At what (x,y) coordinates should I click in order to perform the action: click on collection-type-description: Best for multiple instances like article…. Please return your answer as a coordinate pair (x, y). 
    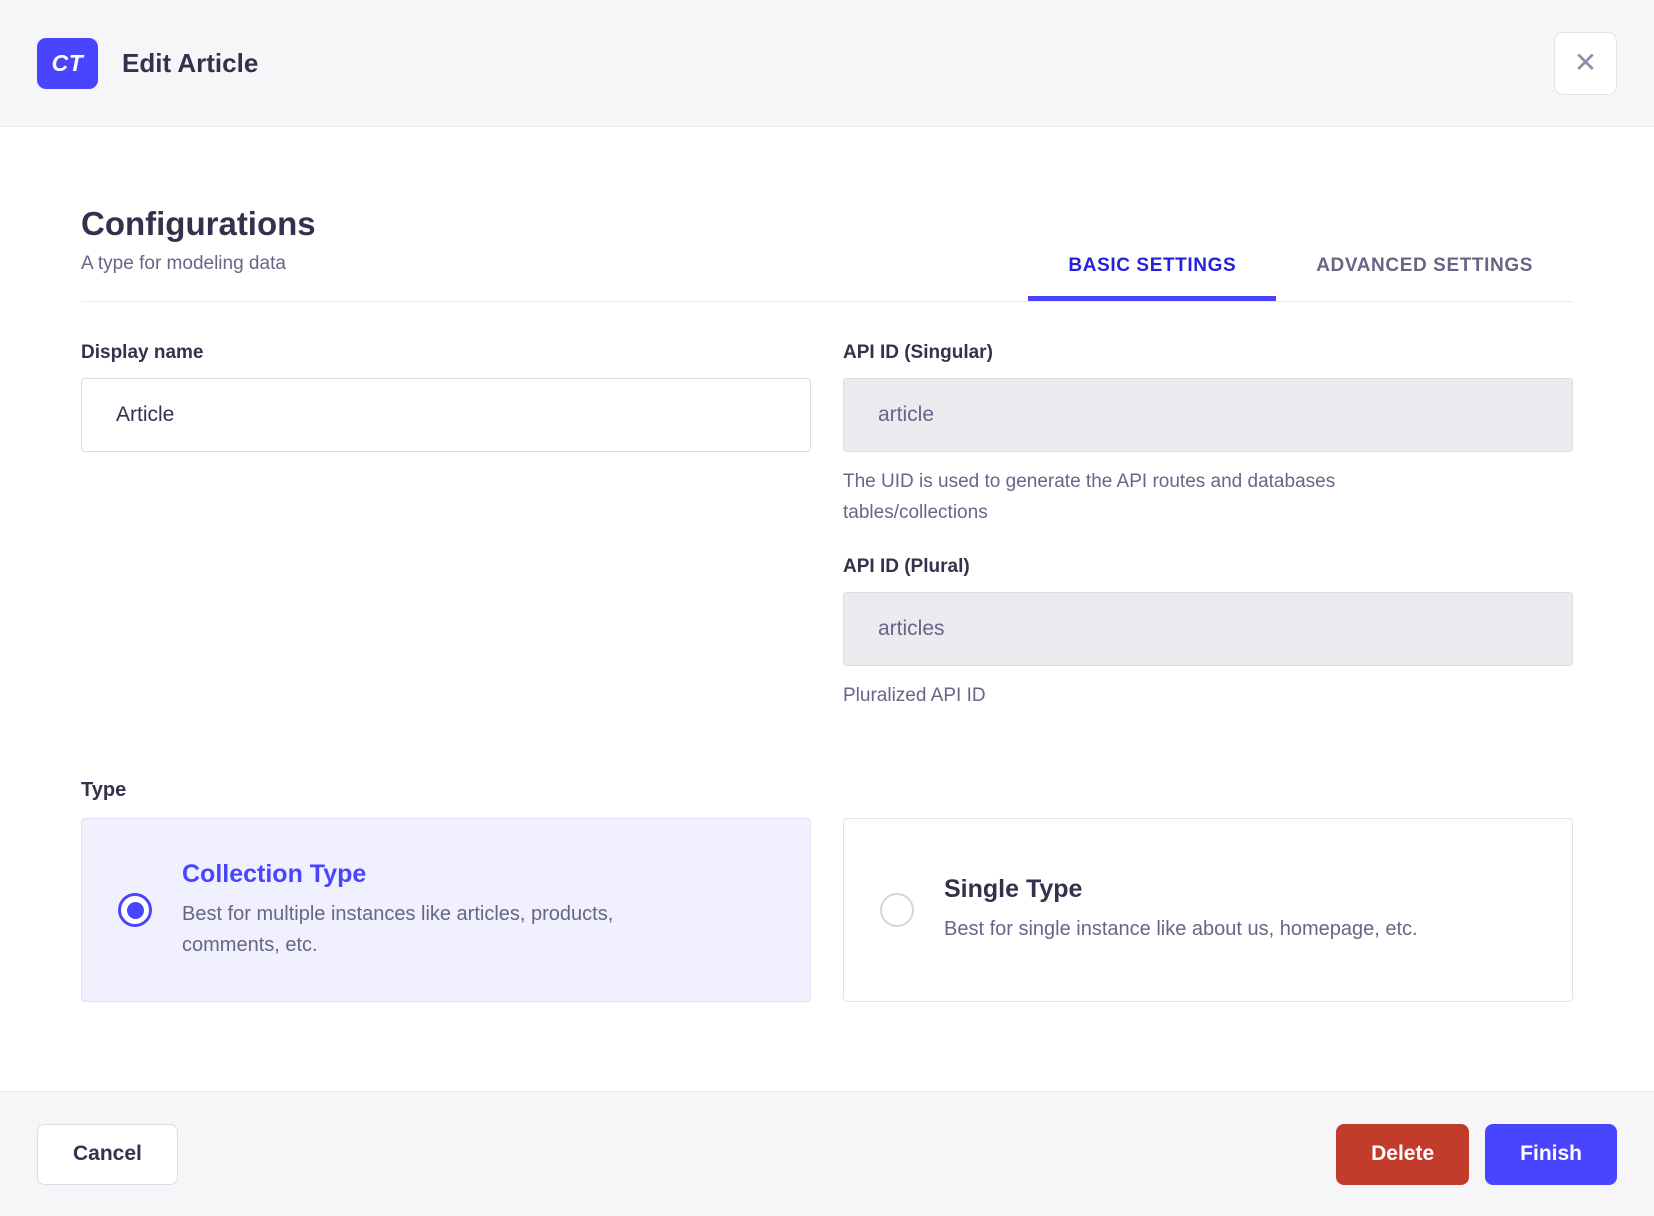
    Looking at the image, I should click on (398, 929).